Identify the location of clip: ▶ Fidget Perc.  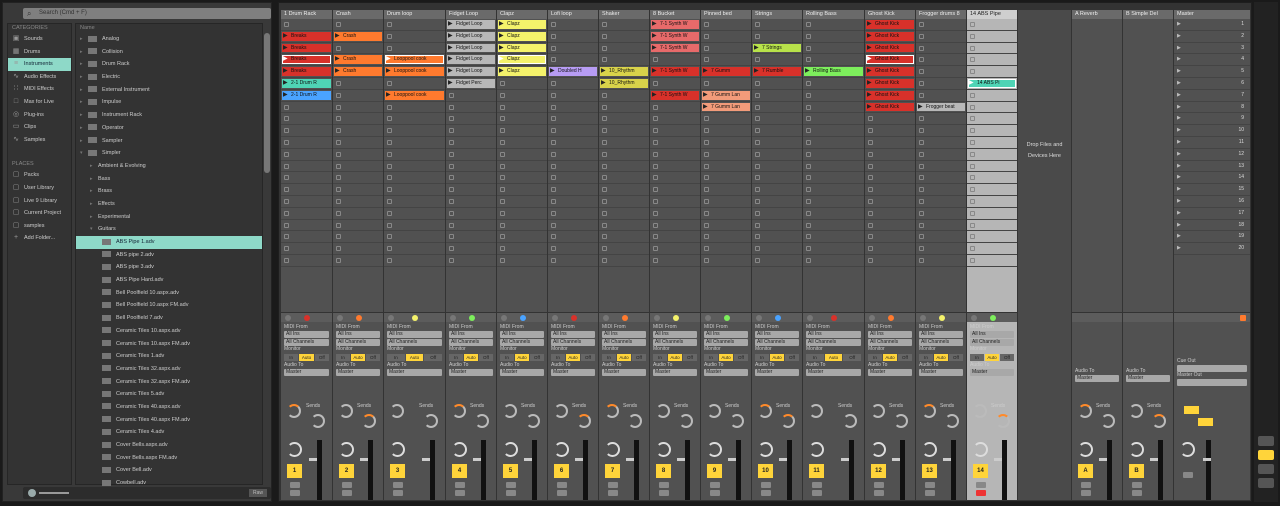
(471, 83).